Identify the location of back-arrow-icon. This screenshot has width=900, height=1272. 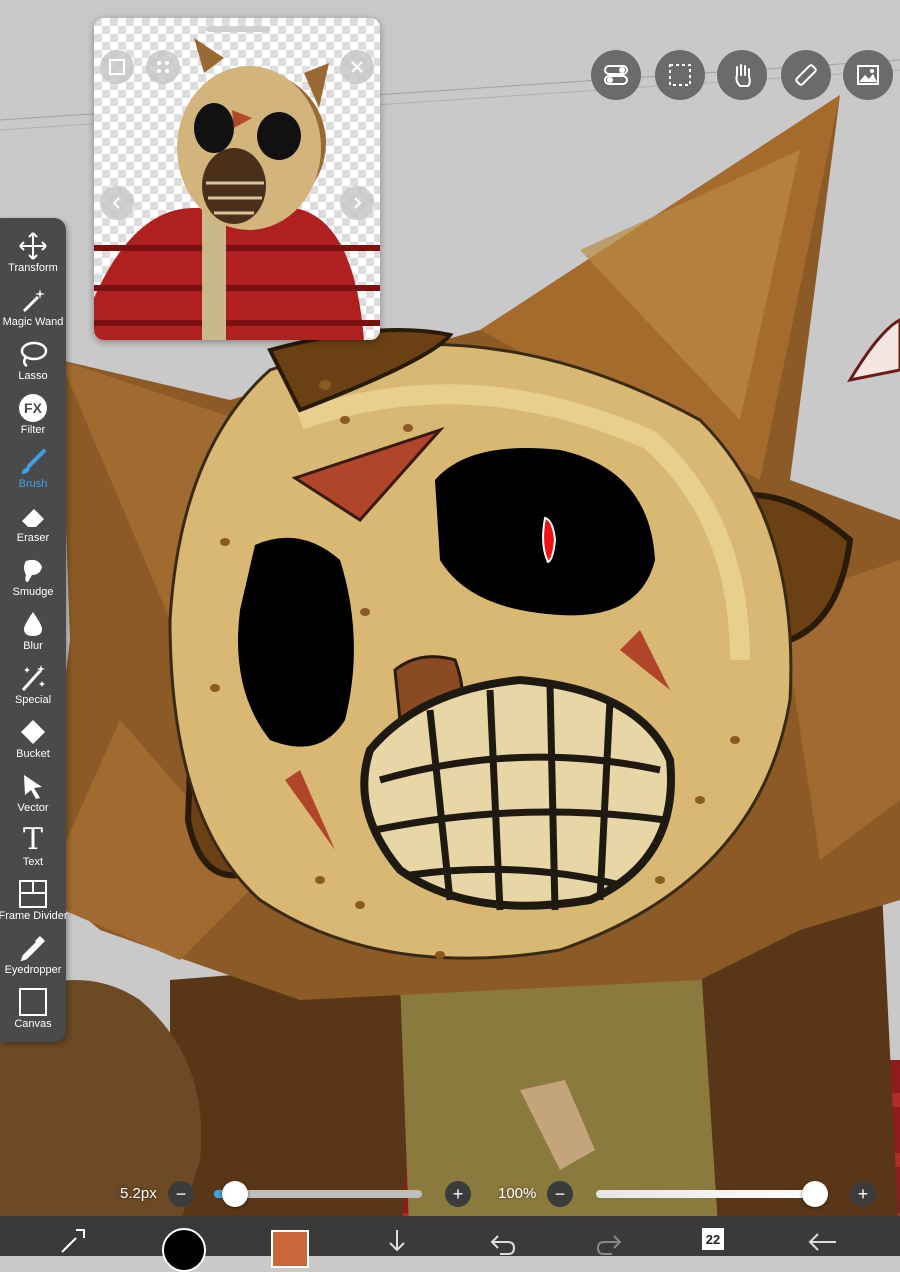
(822, 1247).